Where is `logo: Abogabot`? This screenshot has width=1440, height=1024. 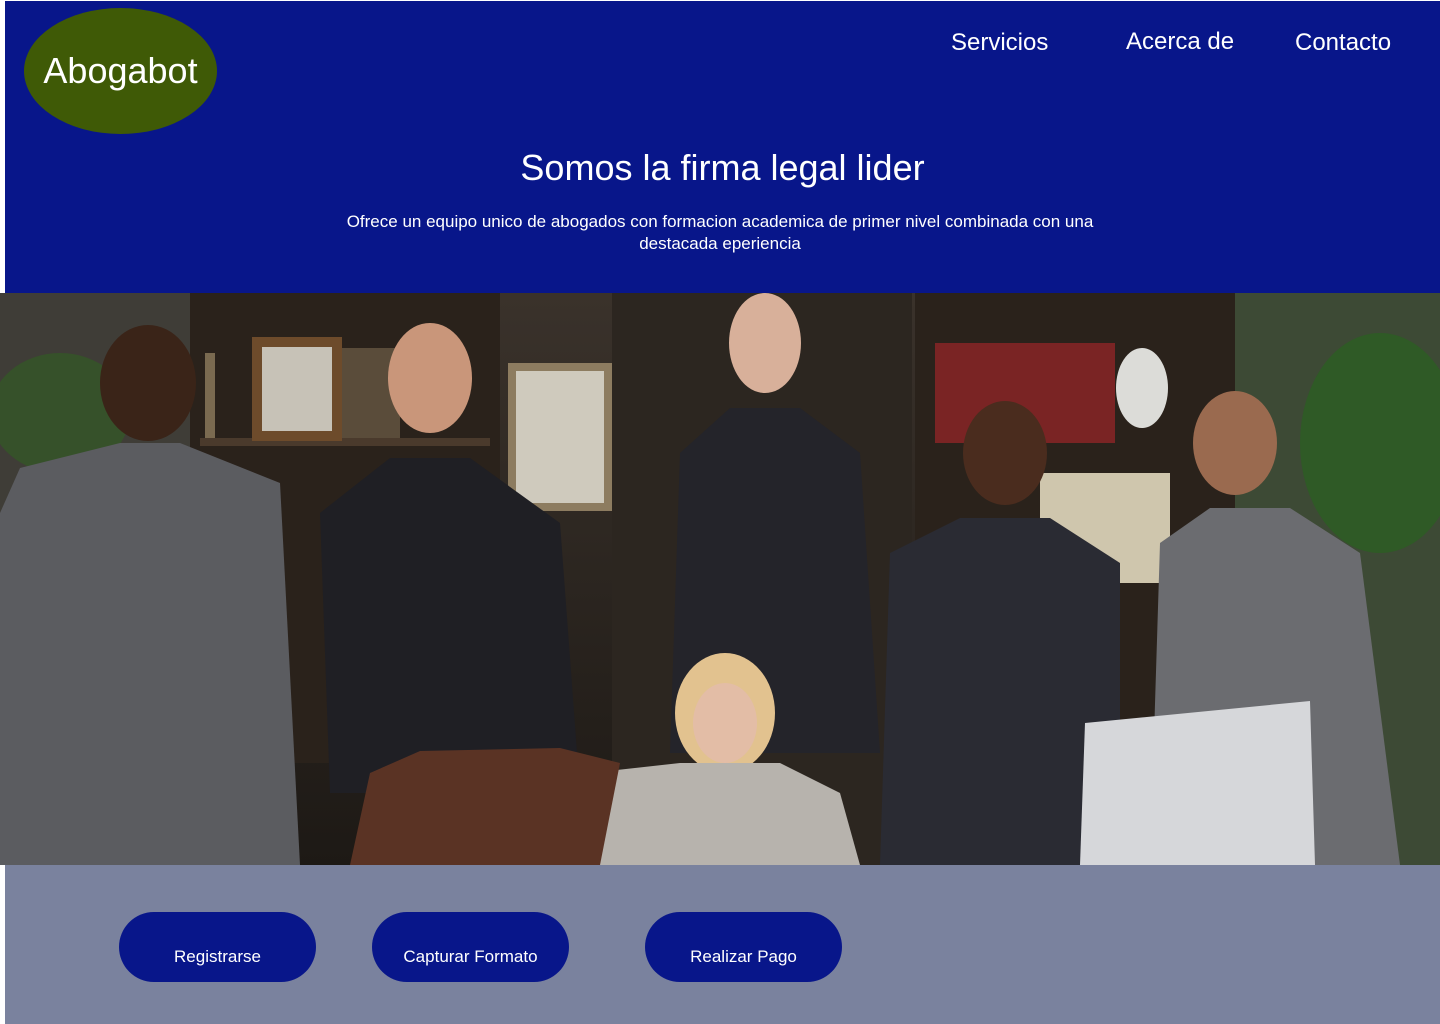 logo: Abogabot is located at coordinates (120, 71).